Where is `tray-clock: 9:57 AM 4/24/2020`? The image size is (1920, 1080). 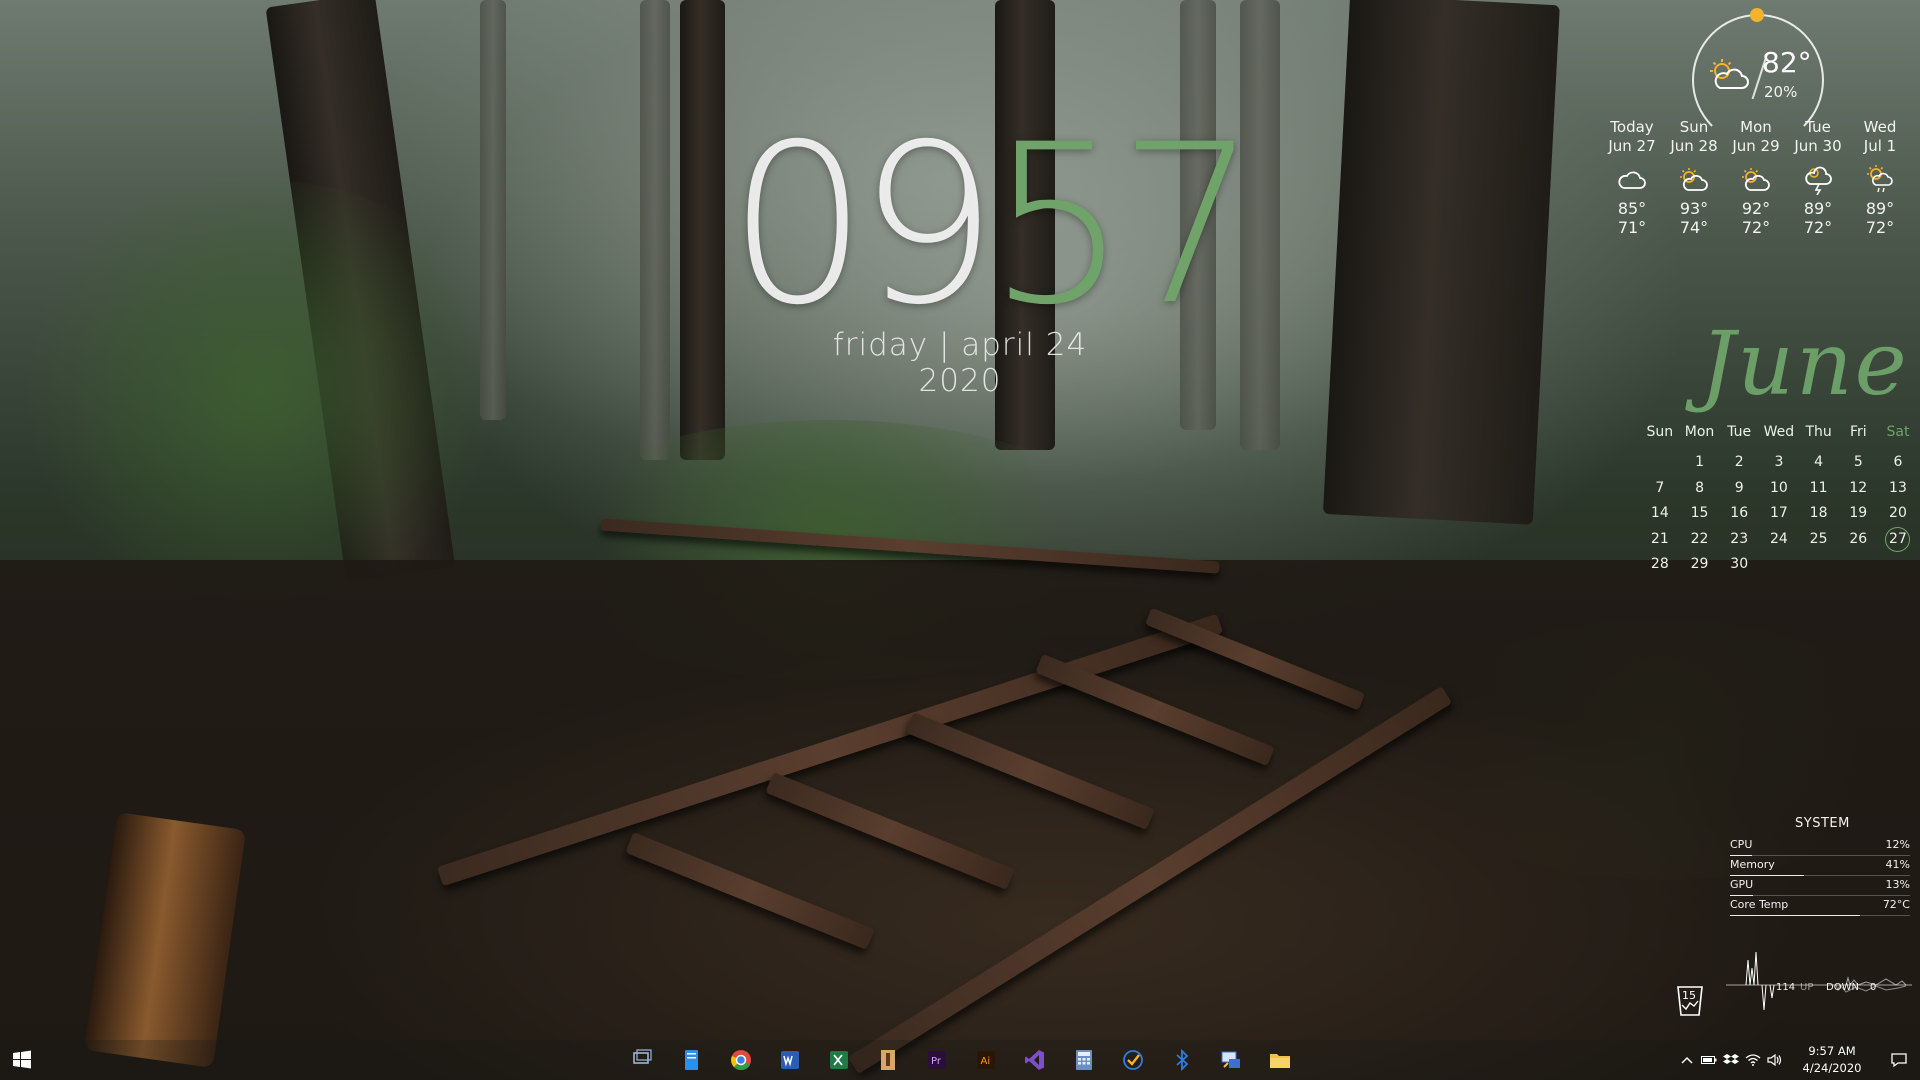 tray-clock: 9:57 AM 4/24/2020 is located at coordinates (1832, 1060).